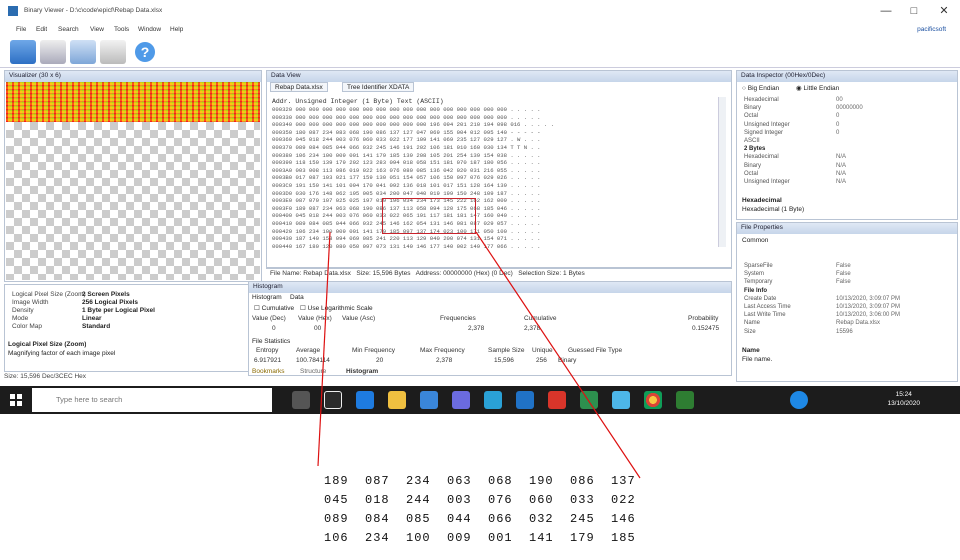 This screenshot has height=560, width=960. Describe the element at coordinates (817, 88) in the screenshot. I see `little-endian-radio: ◉ Little Endian` at that location.